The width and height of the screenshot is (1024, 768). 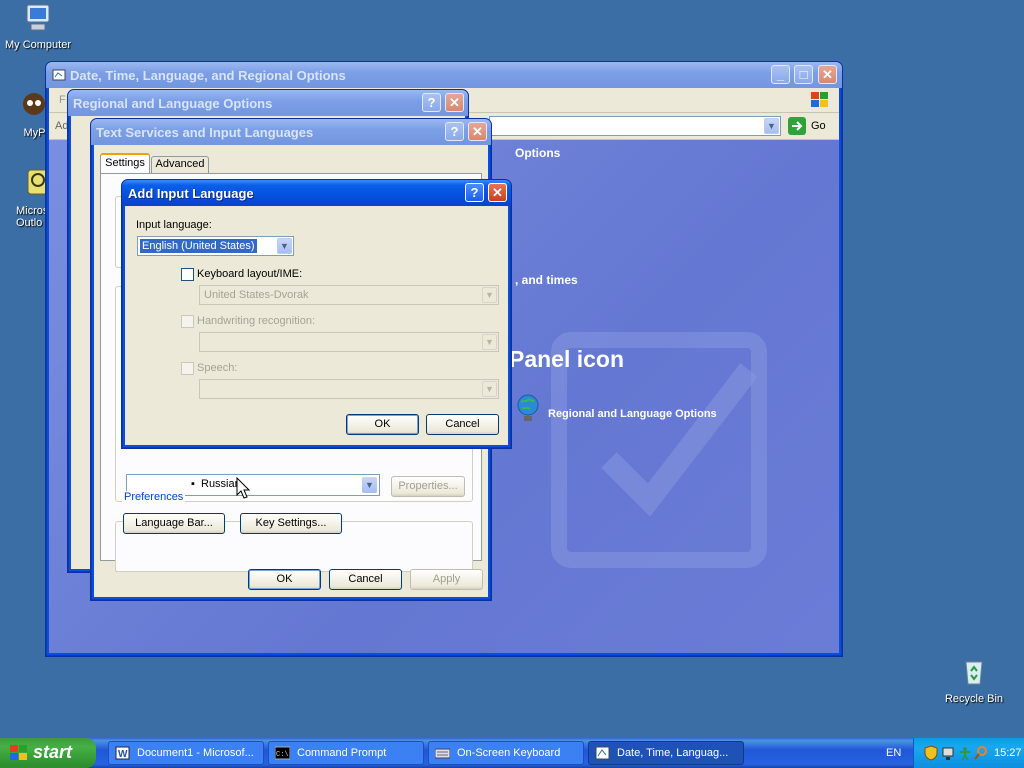 I want to click on desktop-icon-my-computer: My Computer, so click(x=38, y=26).